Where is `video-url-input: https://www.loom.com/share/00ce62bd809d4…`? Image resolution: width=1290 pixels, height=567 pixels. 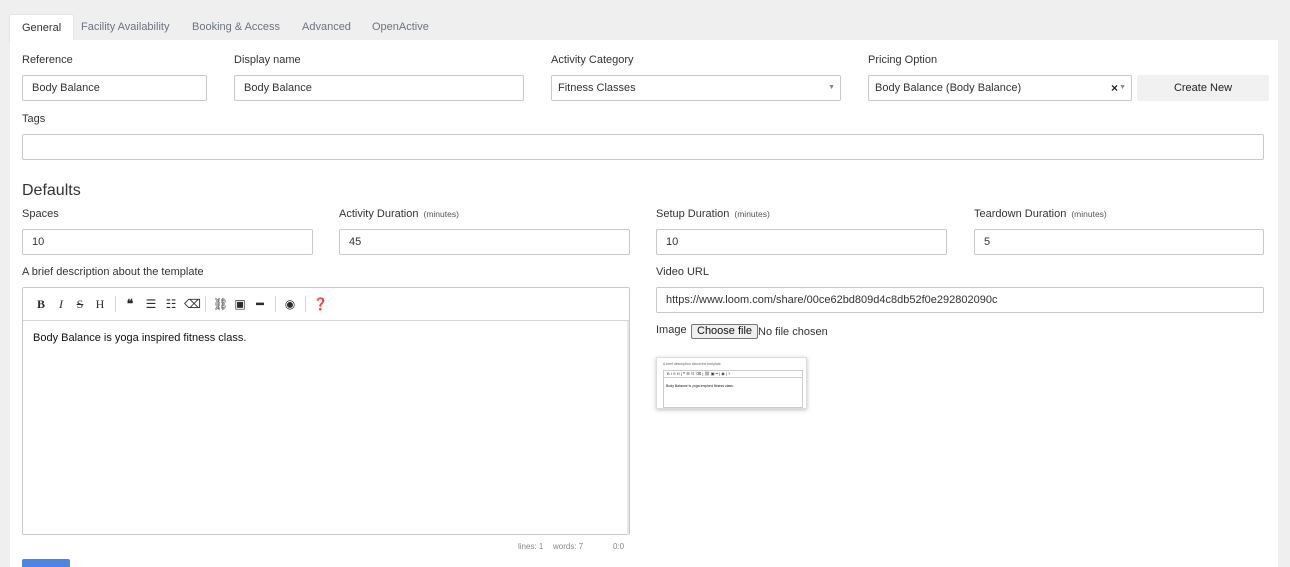 video-url-input: https://www.loom.com/share/00ce62bd809d4… is located at coordinates (960, 300).